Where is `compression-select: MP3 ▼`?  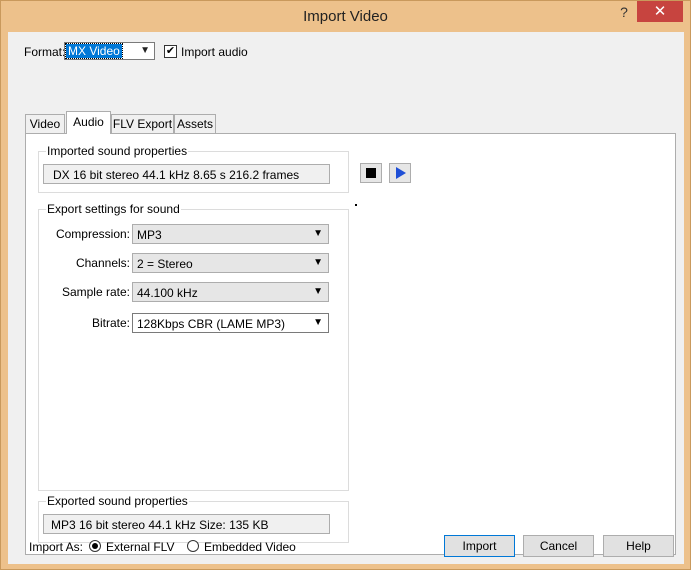
compression-select: MP3 ▼ is located at coordinates (230, 234).